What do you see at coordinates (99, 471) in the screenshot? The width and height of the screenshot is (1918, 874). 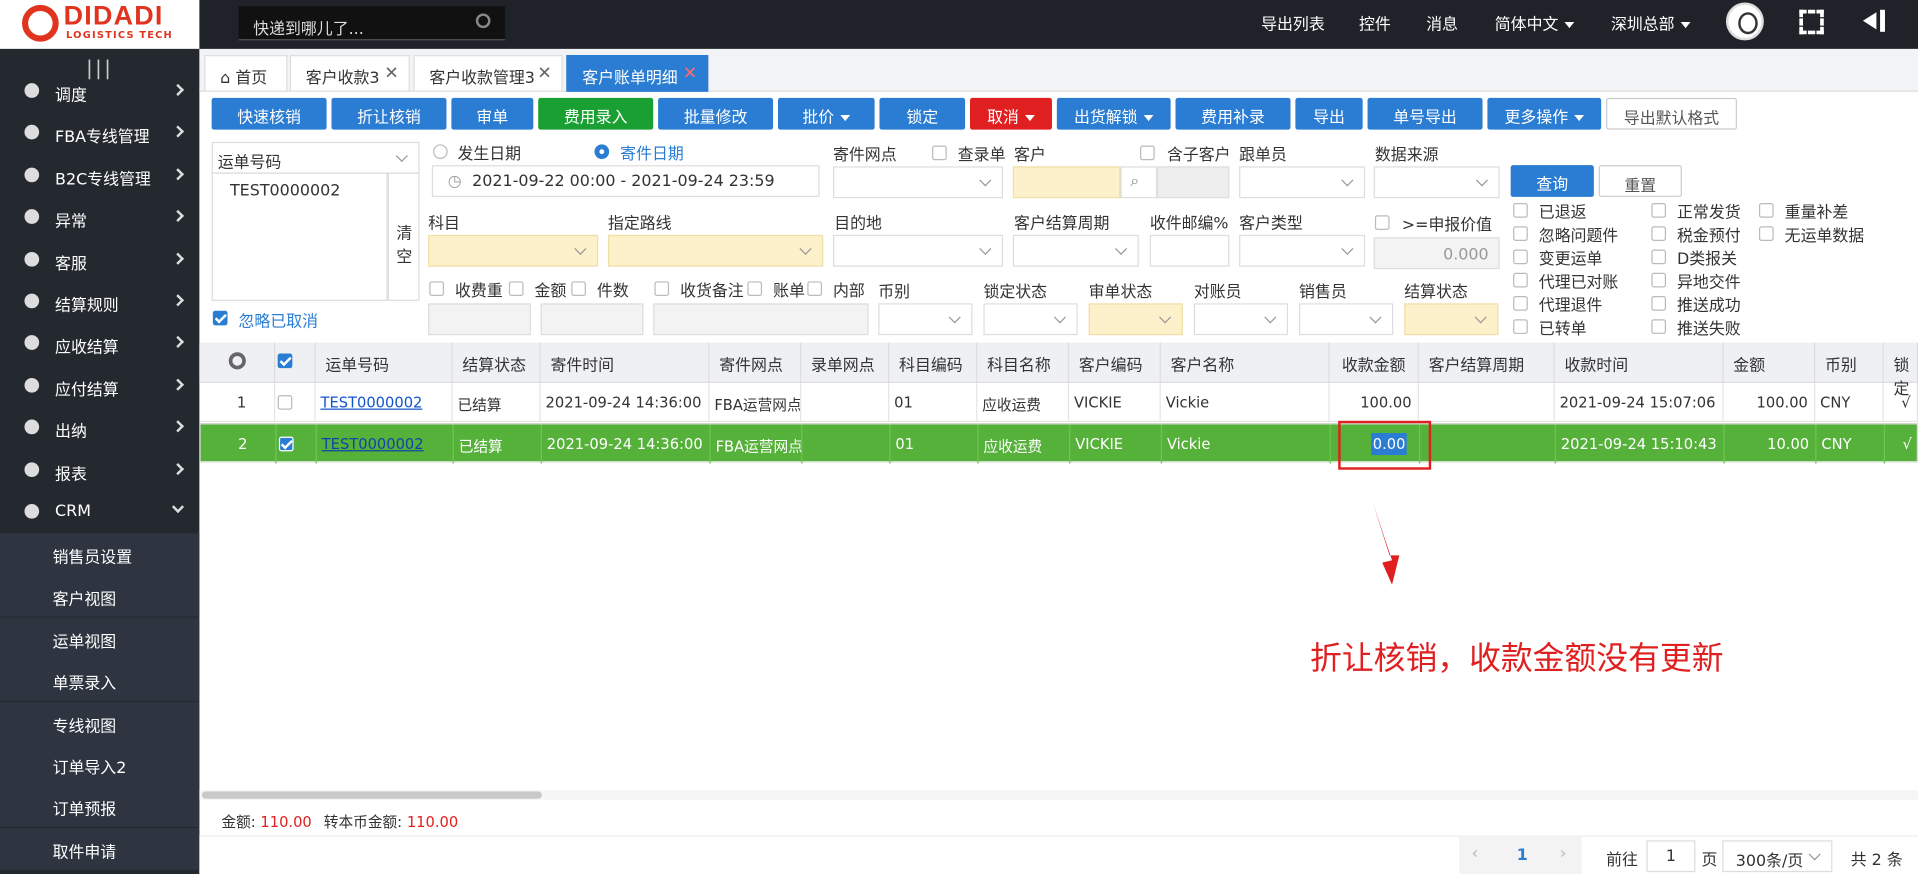 I see `sidebar-item-report: 报表` at bounding box center [99, 471].